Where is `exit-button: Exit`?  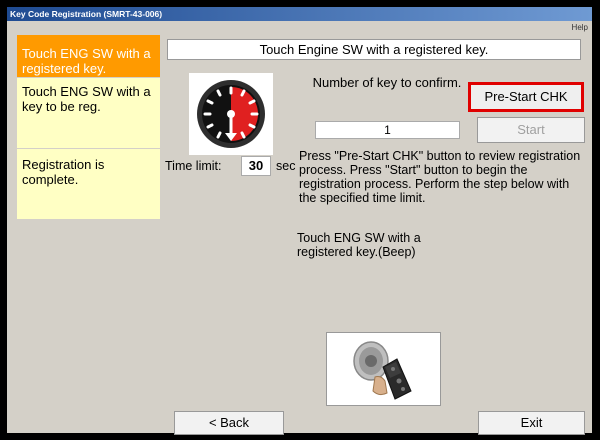 exit-button: Exit is located at coordinates (531, 423).